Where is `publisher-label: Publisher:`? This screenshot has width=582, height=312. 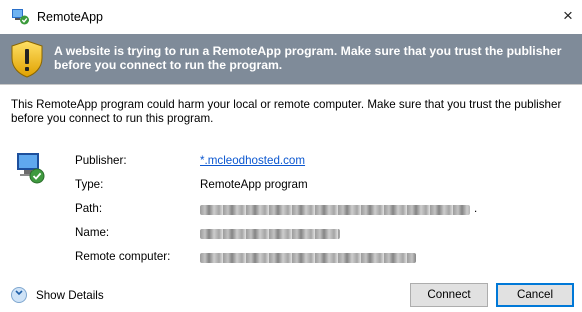
publisher-label: Publisher: is located at coordinates (101, 160).